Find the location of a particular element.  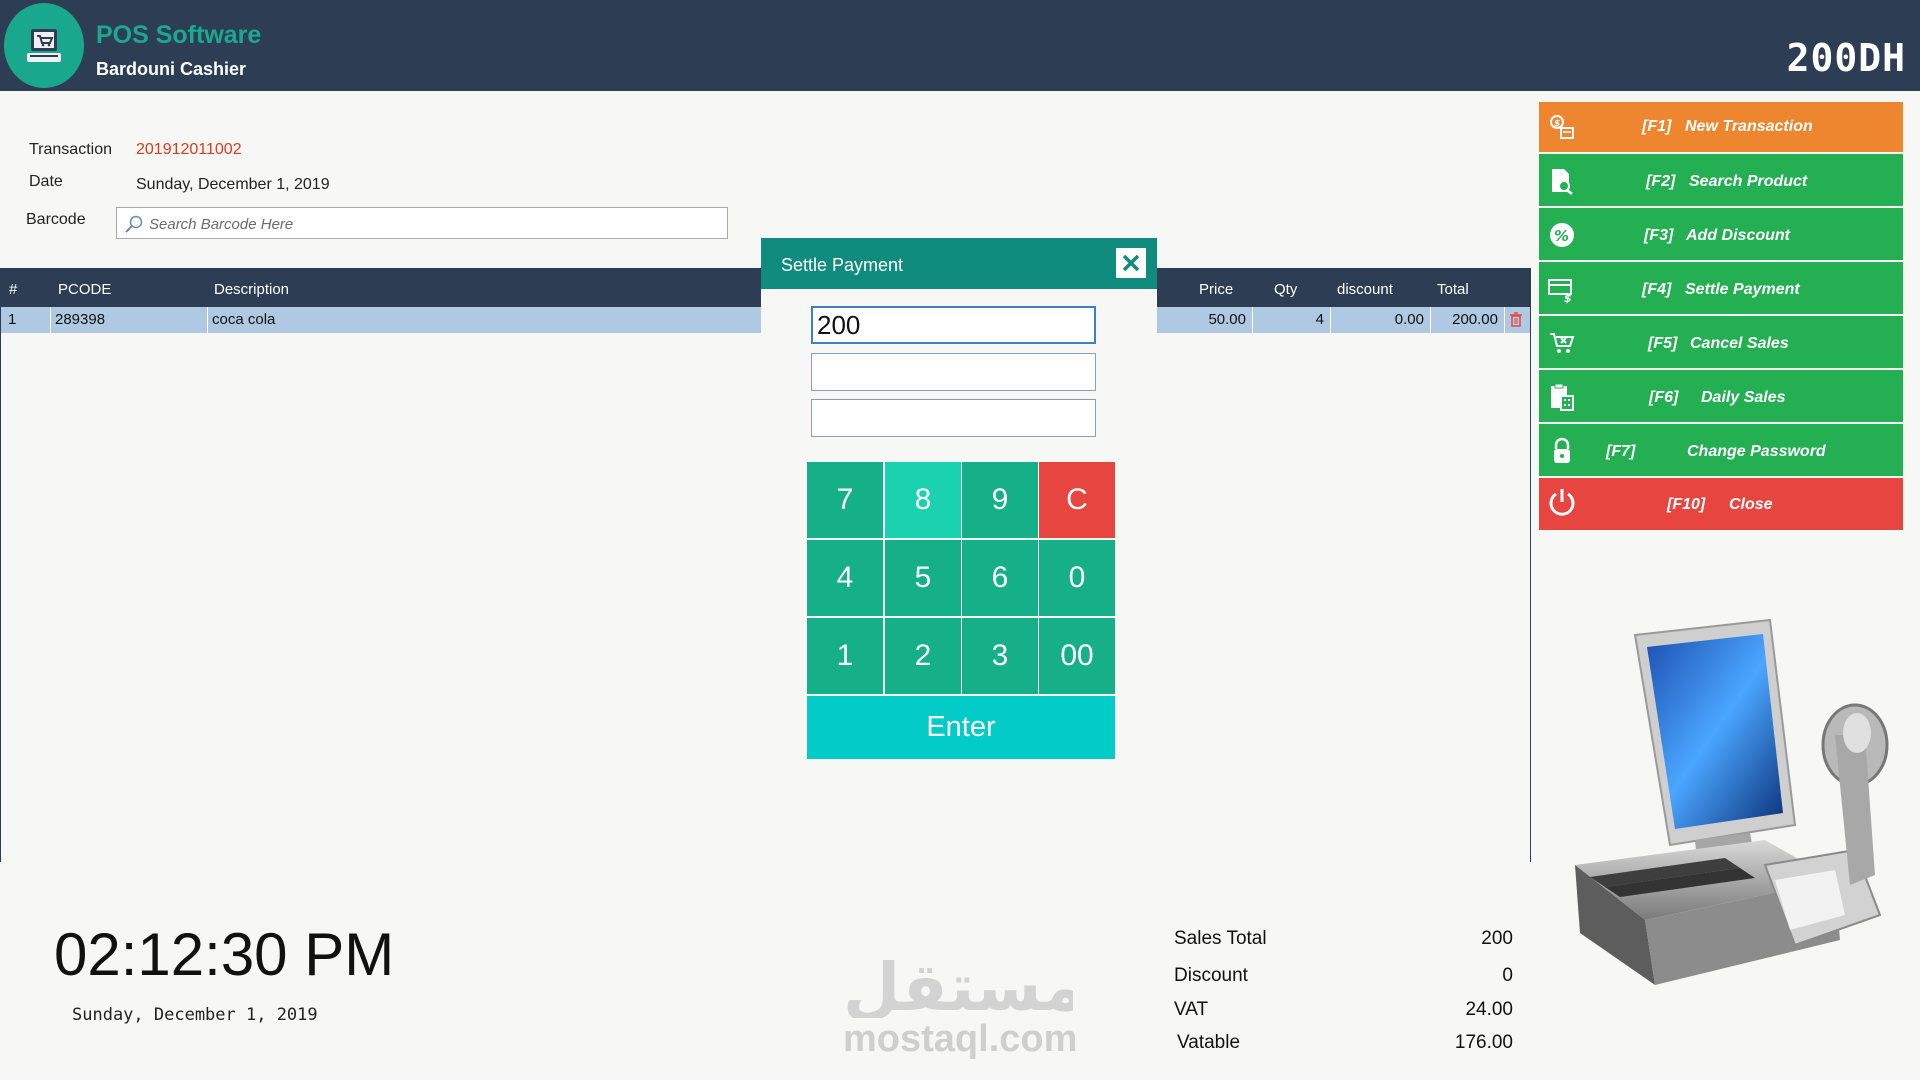

barcode-label: Barcode is located at coordinates (56, 219).